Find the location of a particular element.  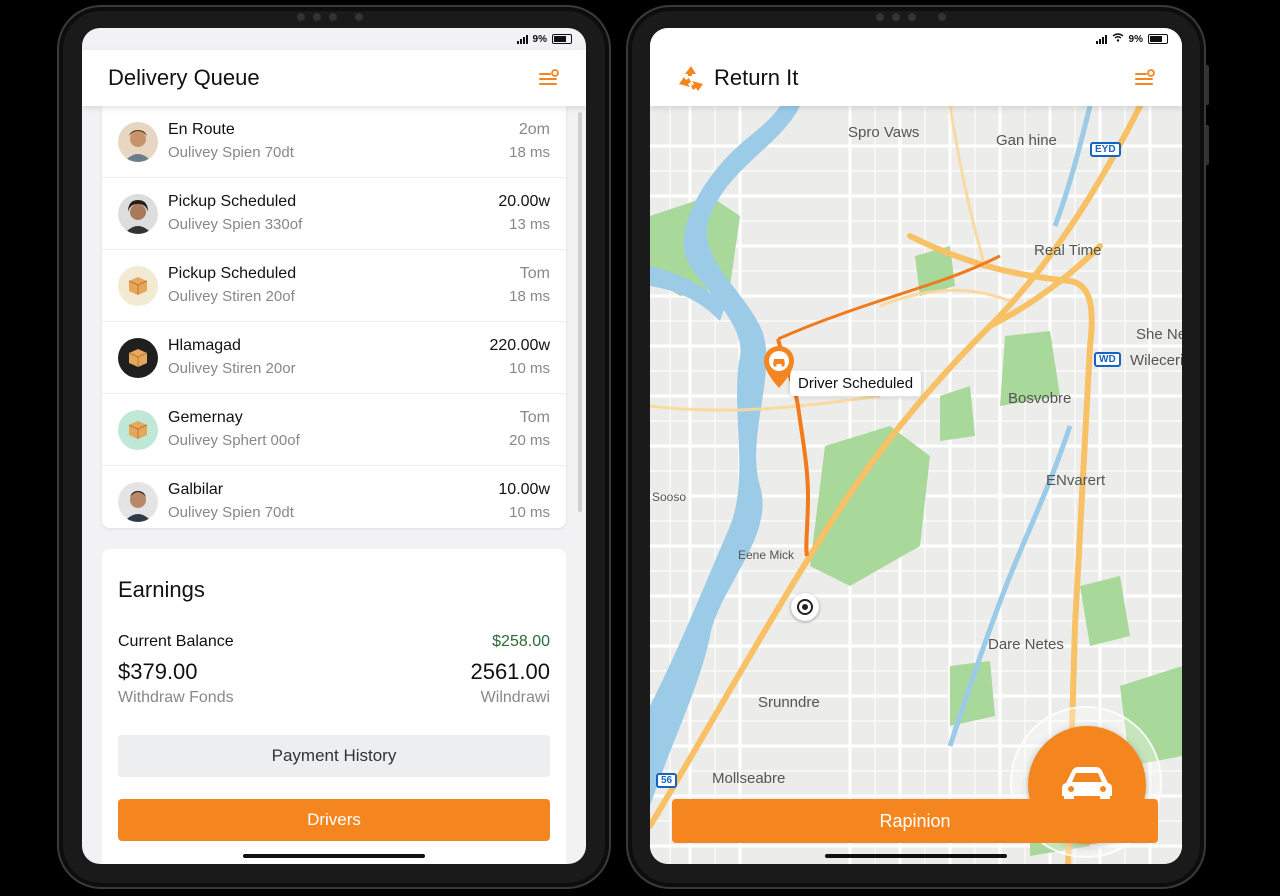

withdraw-funds-link: Withdraw Fonds is located at coordinates (176, 698).